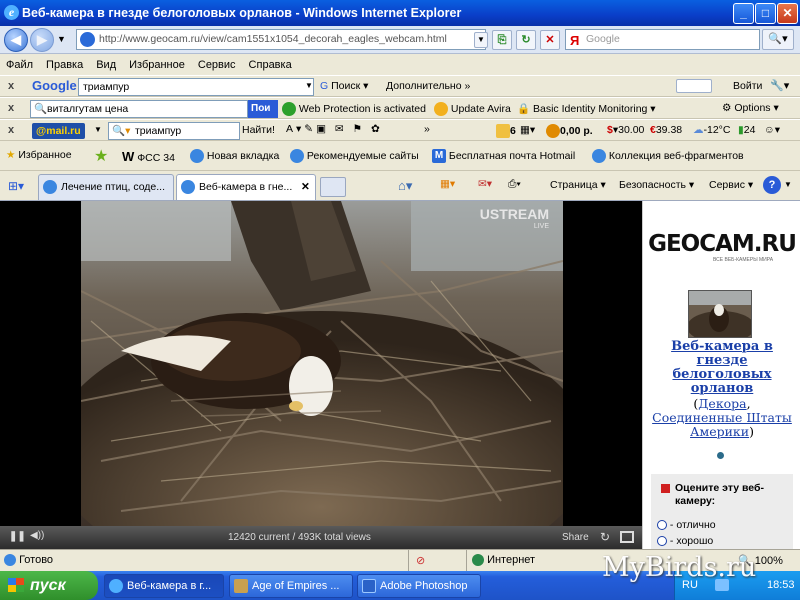  I want to click on fav-item-hotmail: M Бесплатная почта Hotmail, so click(503, 156).